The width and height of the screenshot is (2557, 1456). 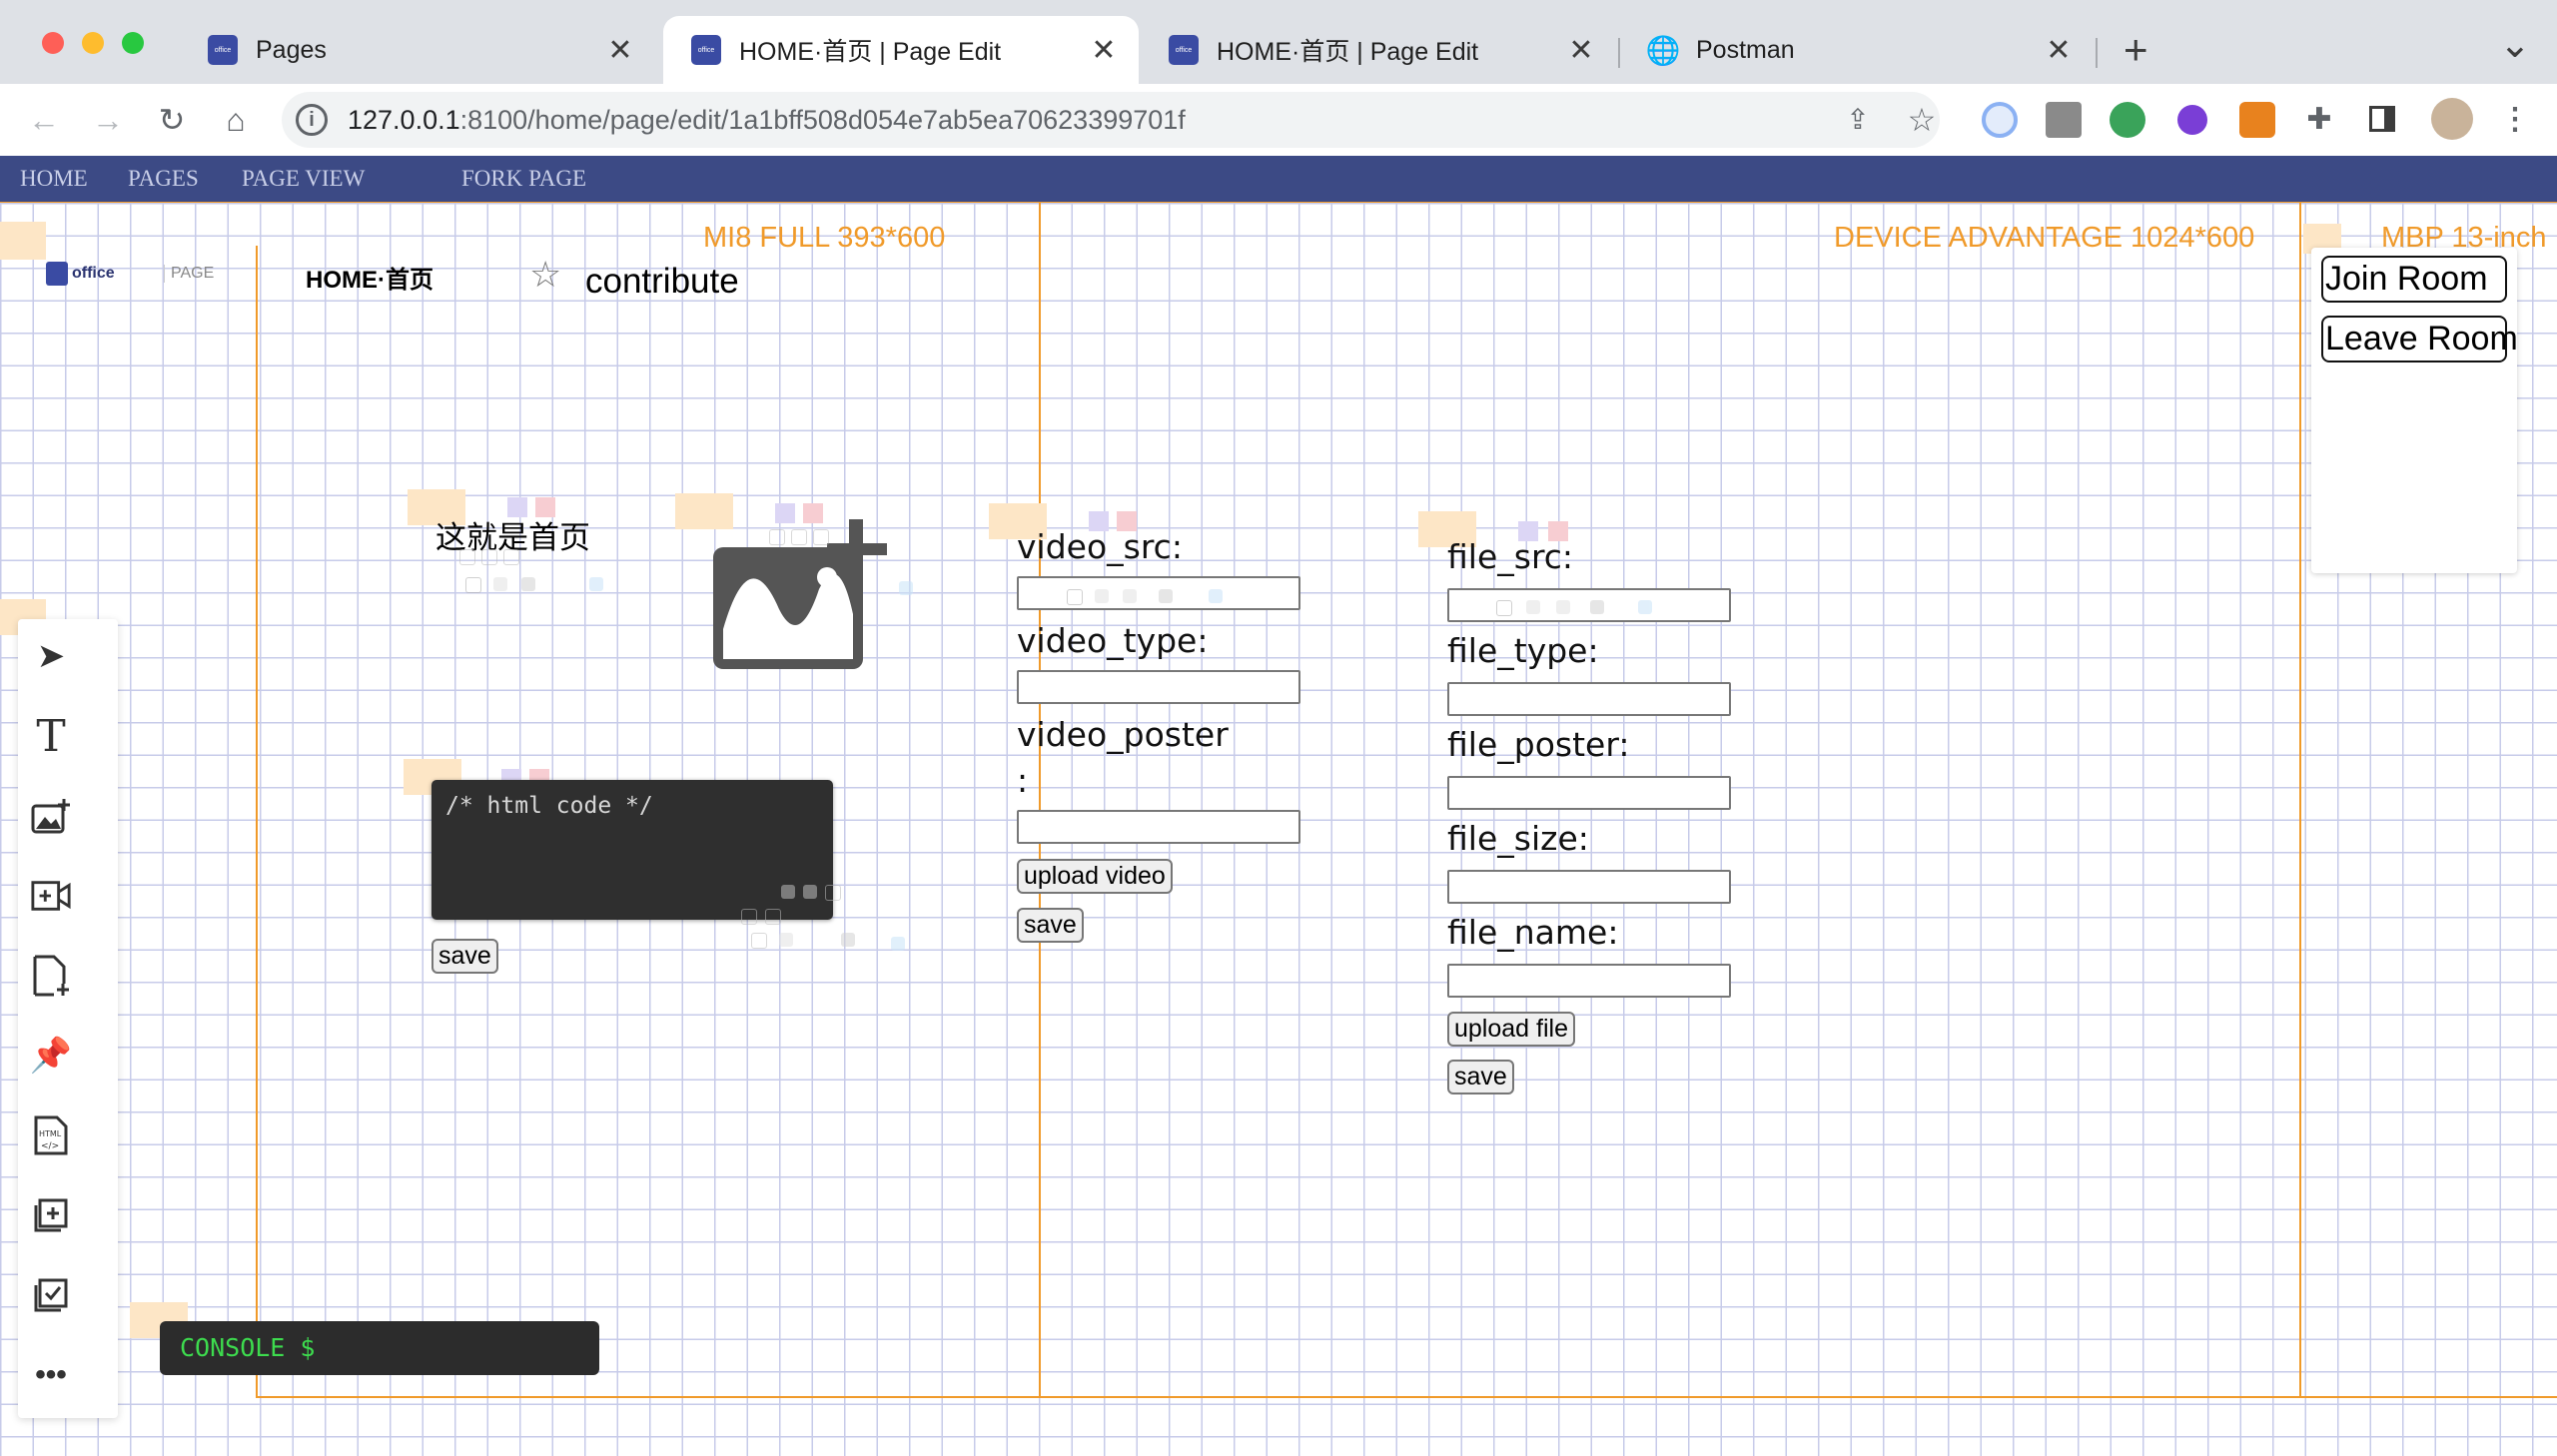 What do you see at coordinates (1379, 50) in the screenshot?
I see `tab-page-edit: office HOME·首页 | Page Edit ✕` at bounding box center [1379, 50].